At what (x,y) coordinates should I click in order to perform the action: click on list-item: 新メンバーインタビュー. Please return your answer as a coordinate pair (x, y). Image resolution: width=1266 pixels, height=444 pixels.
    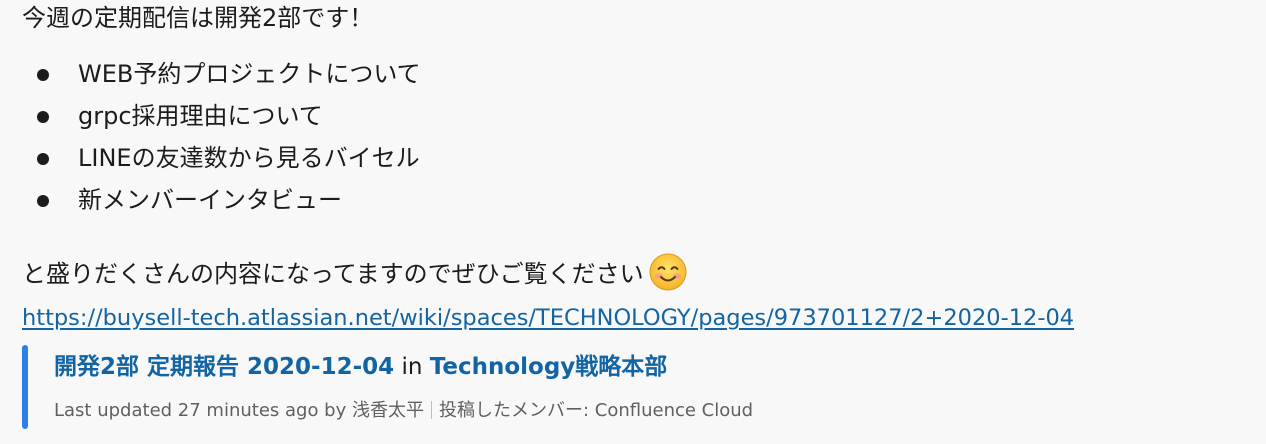
    Looking at the image, I should click on (221, 205).